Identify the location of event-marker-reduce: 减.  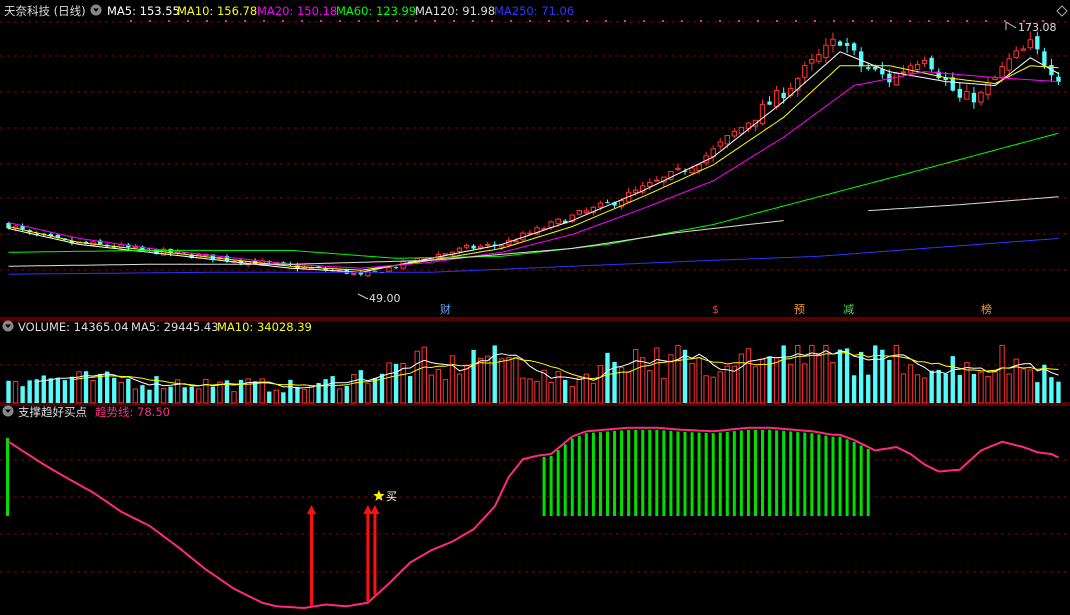
(848, 309).